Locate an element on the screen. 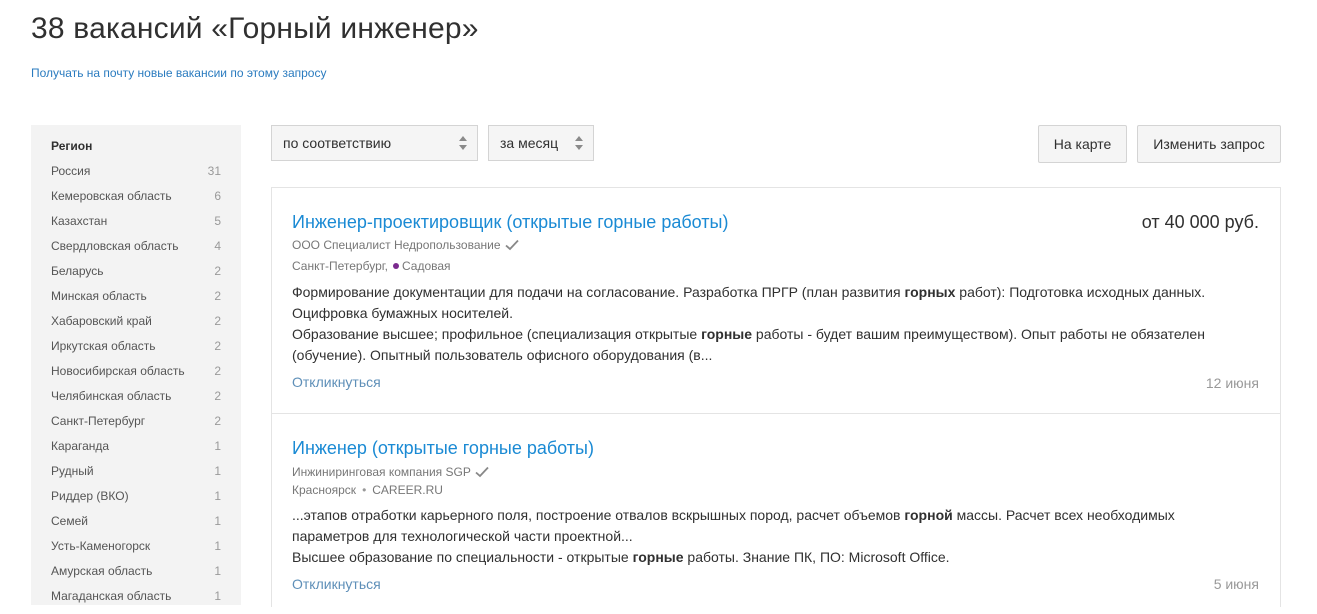 This screenshot has height=614, width=1317. region-item: Россия 31 is located at coordinates (136, 176).